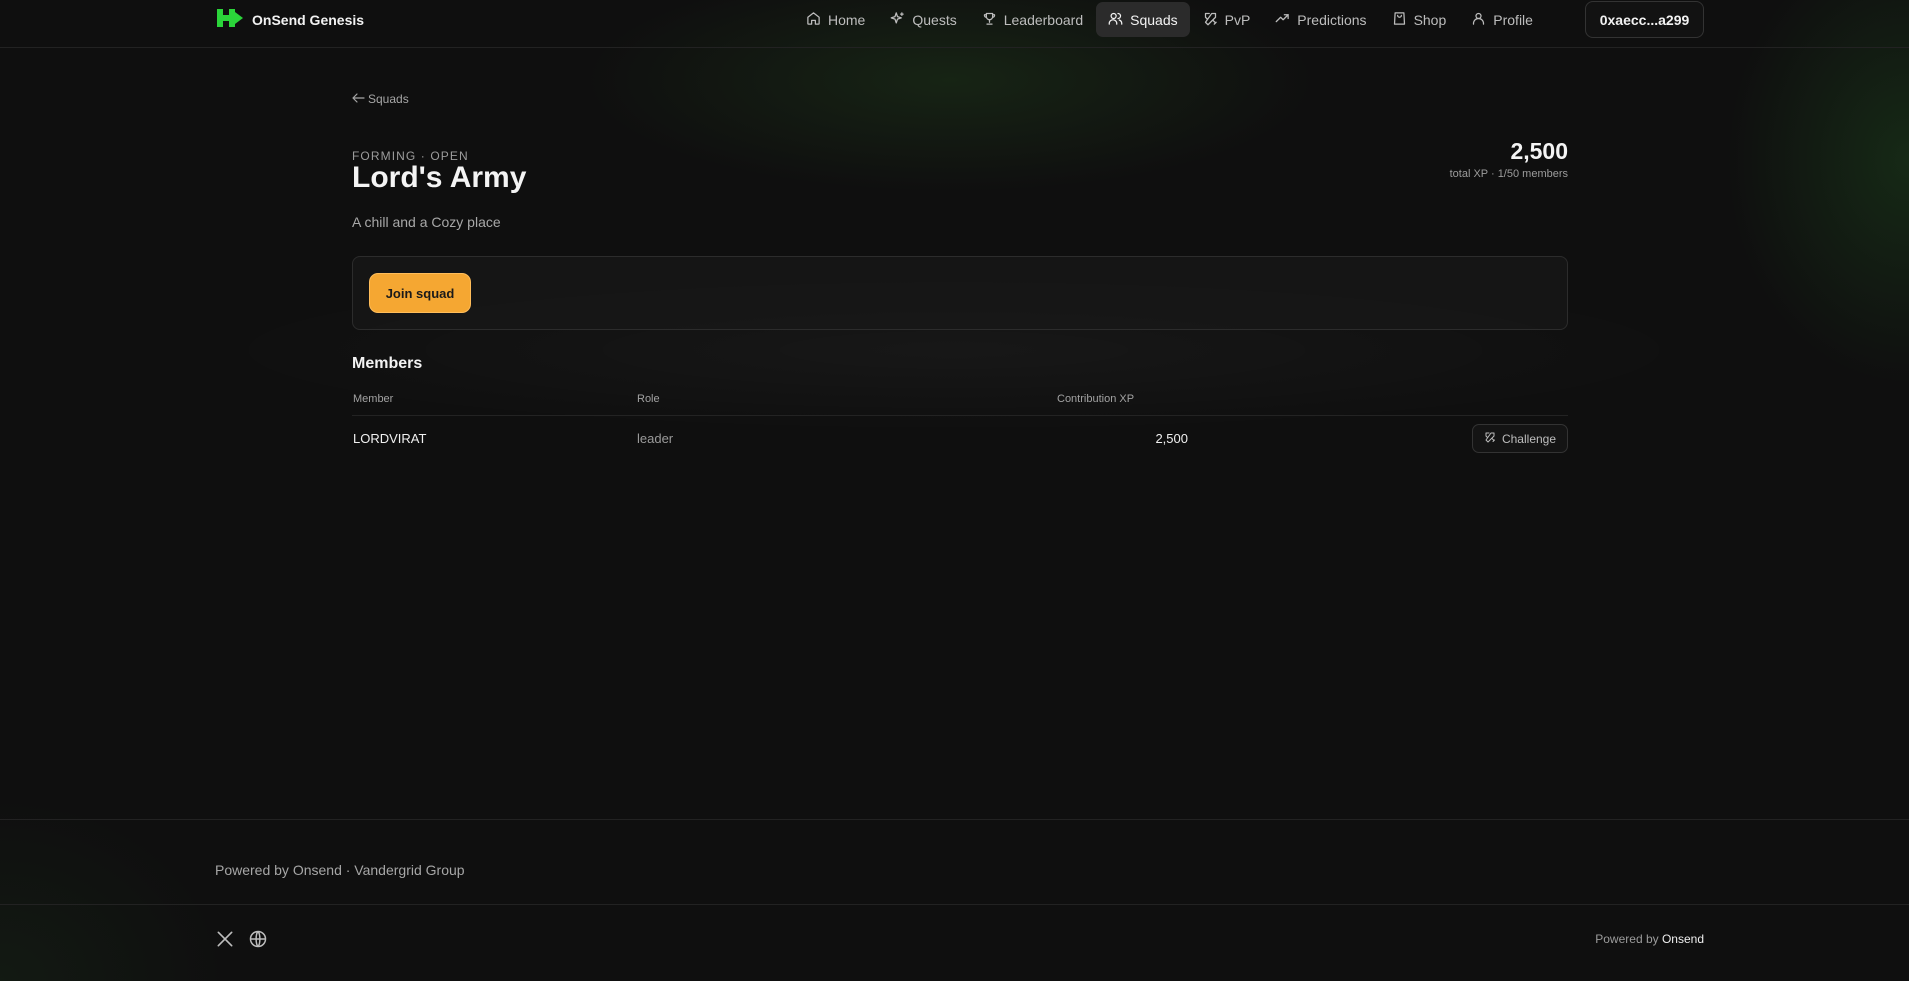 The width and height of the screenshot is (1909, 981). I want to click on footer-credits: Powered by Onsend · Vandergrid Group, so click(340, 870).